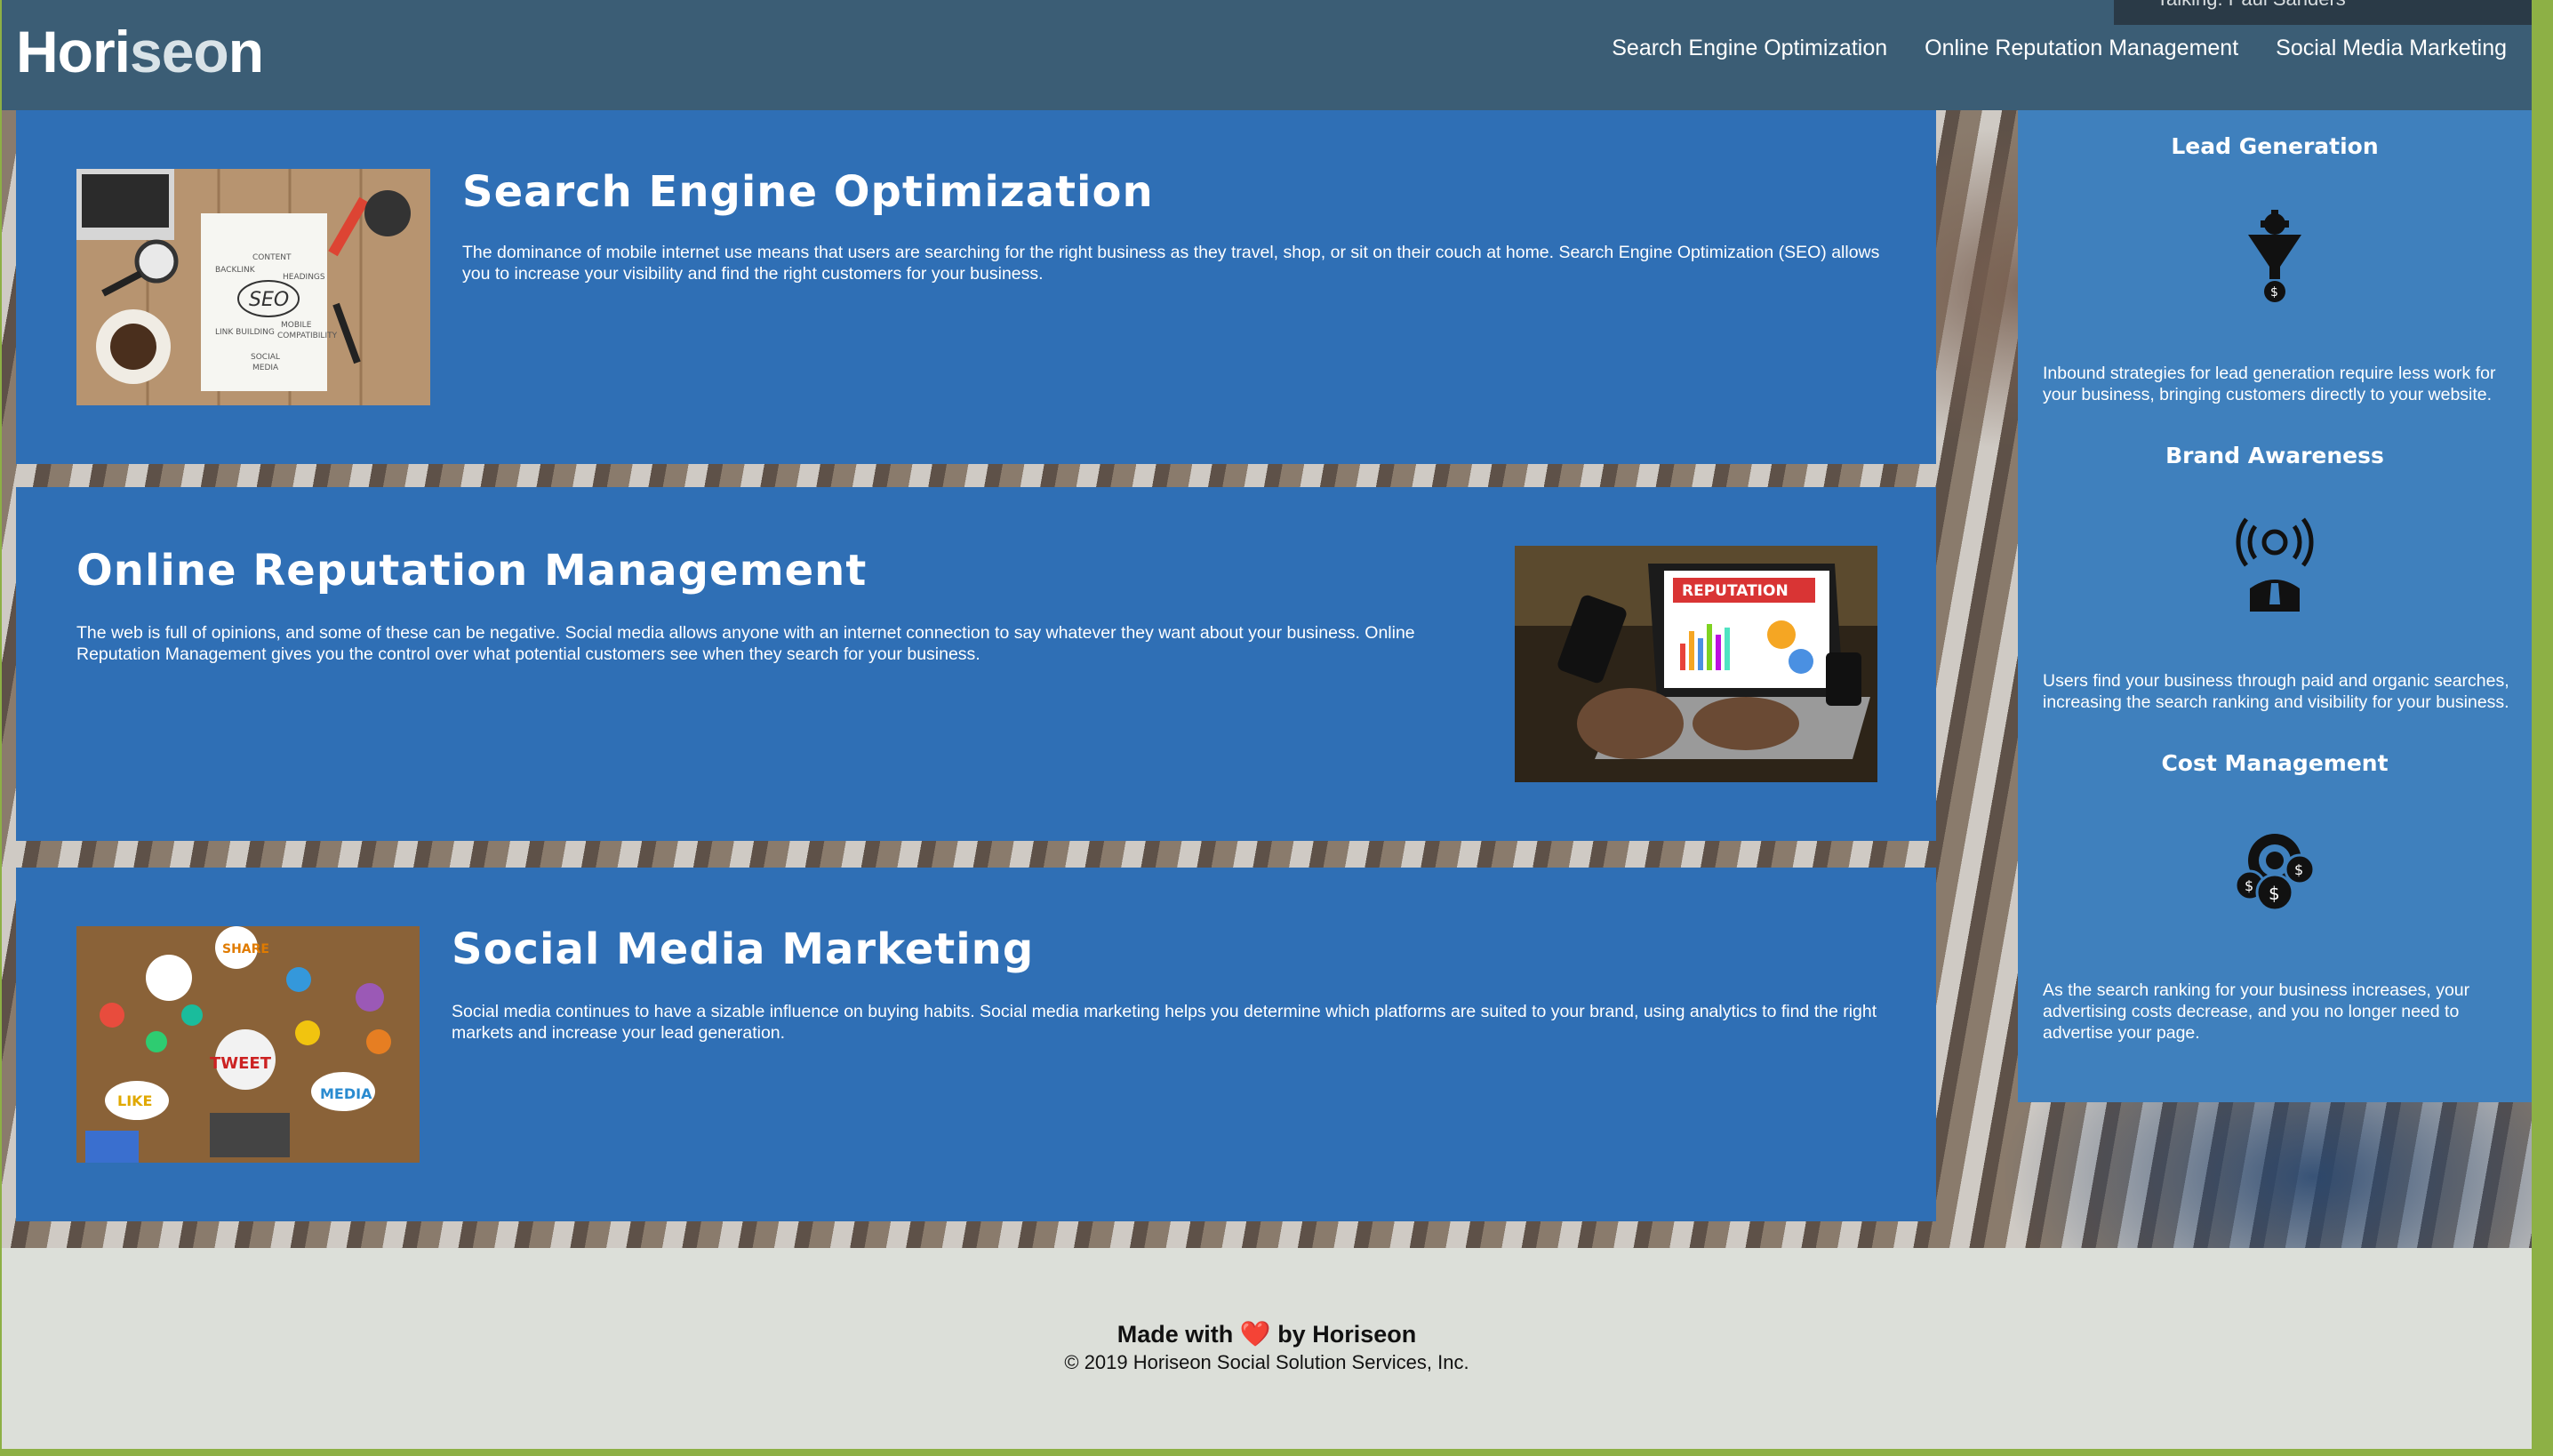 The height and width of the screenshot is (1456, 2553). What do you see at coordinates (2275, 763) in the screenshot?
I see `benefit-title: Cost Management` at bounding box center [2275, 763].